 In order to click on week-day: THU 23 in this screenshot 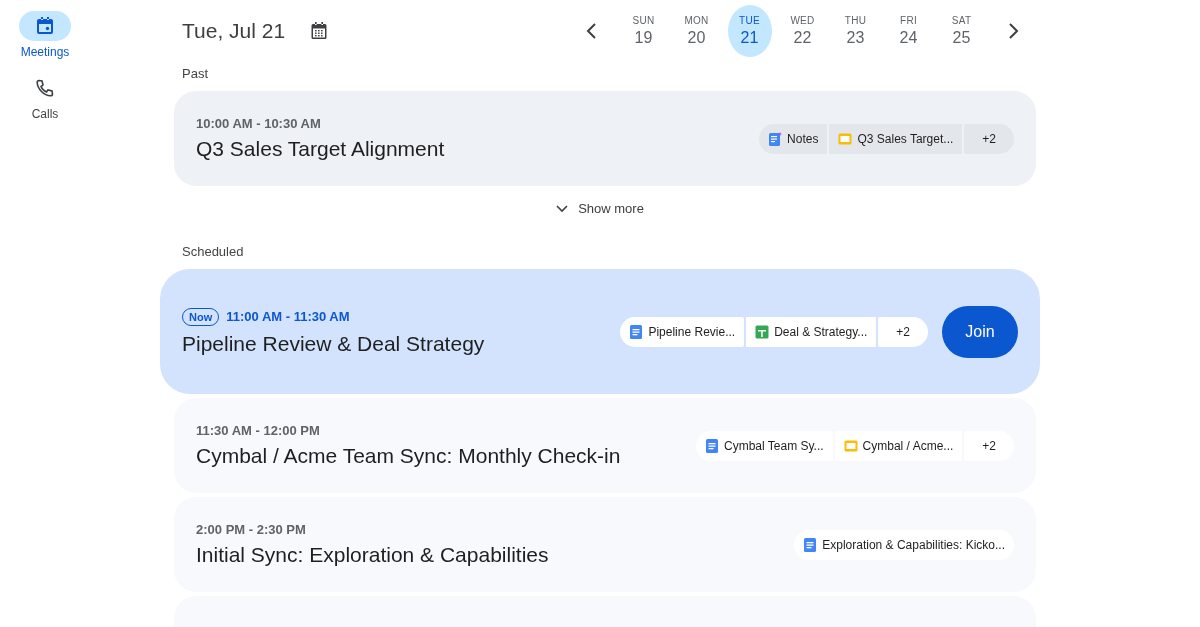, I will do `click(855, 31)`.